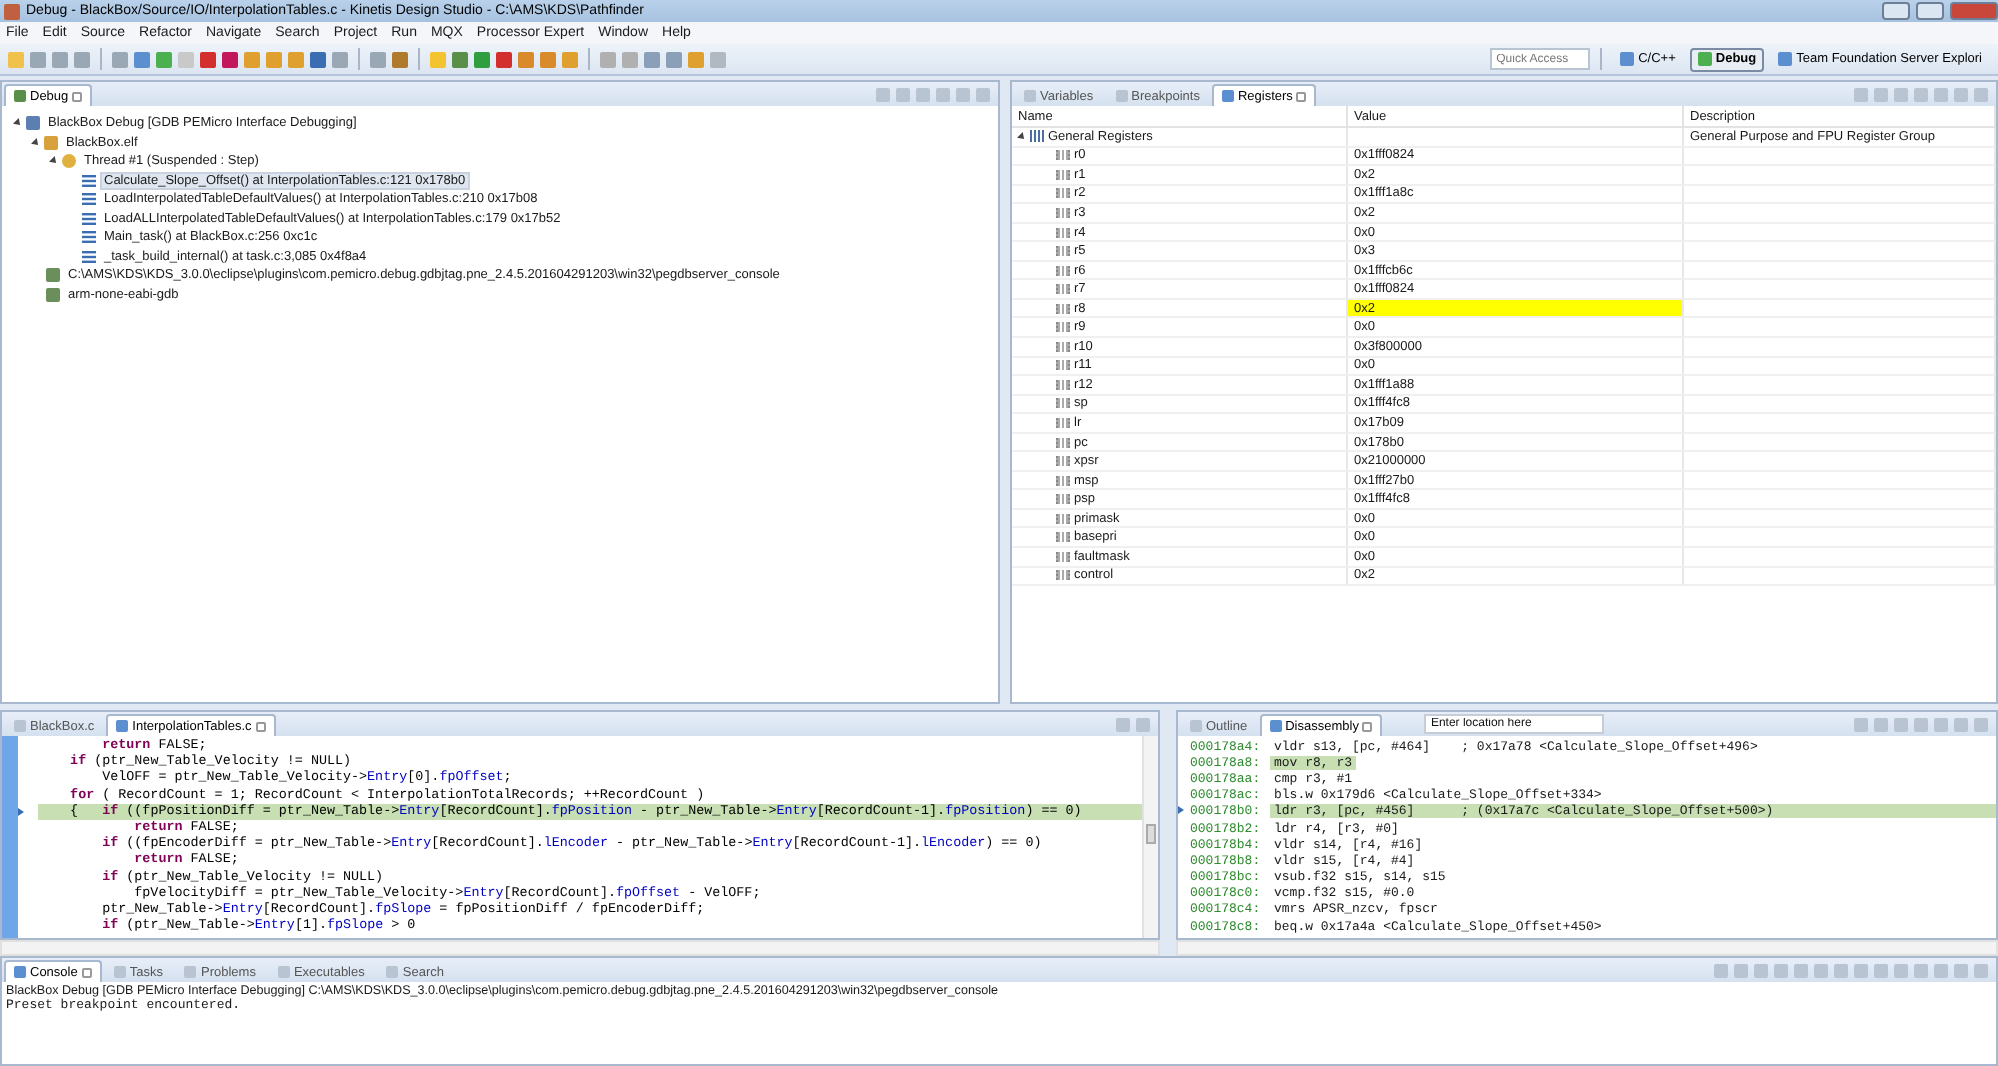 The width and height of the screenshot is (1998, 1066). I want to click on debug-icon, so click(20, 96).